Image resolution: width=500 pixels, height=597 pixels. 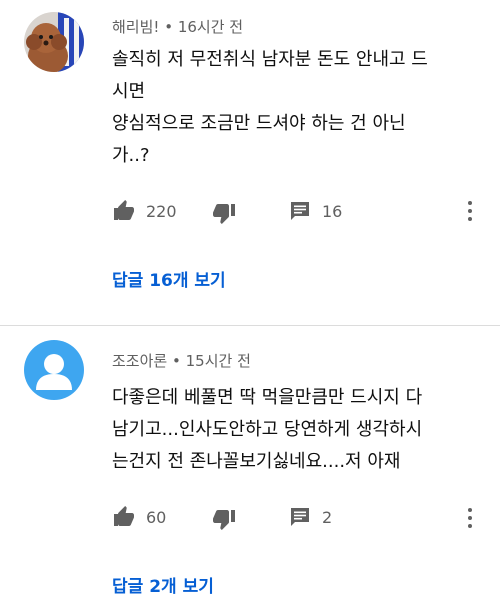 I want to click on view-replies-link: 답글 16개 보기, so click(x=169, y=278).